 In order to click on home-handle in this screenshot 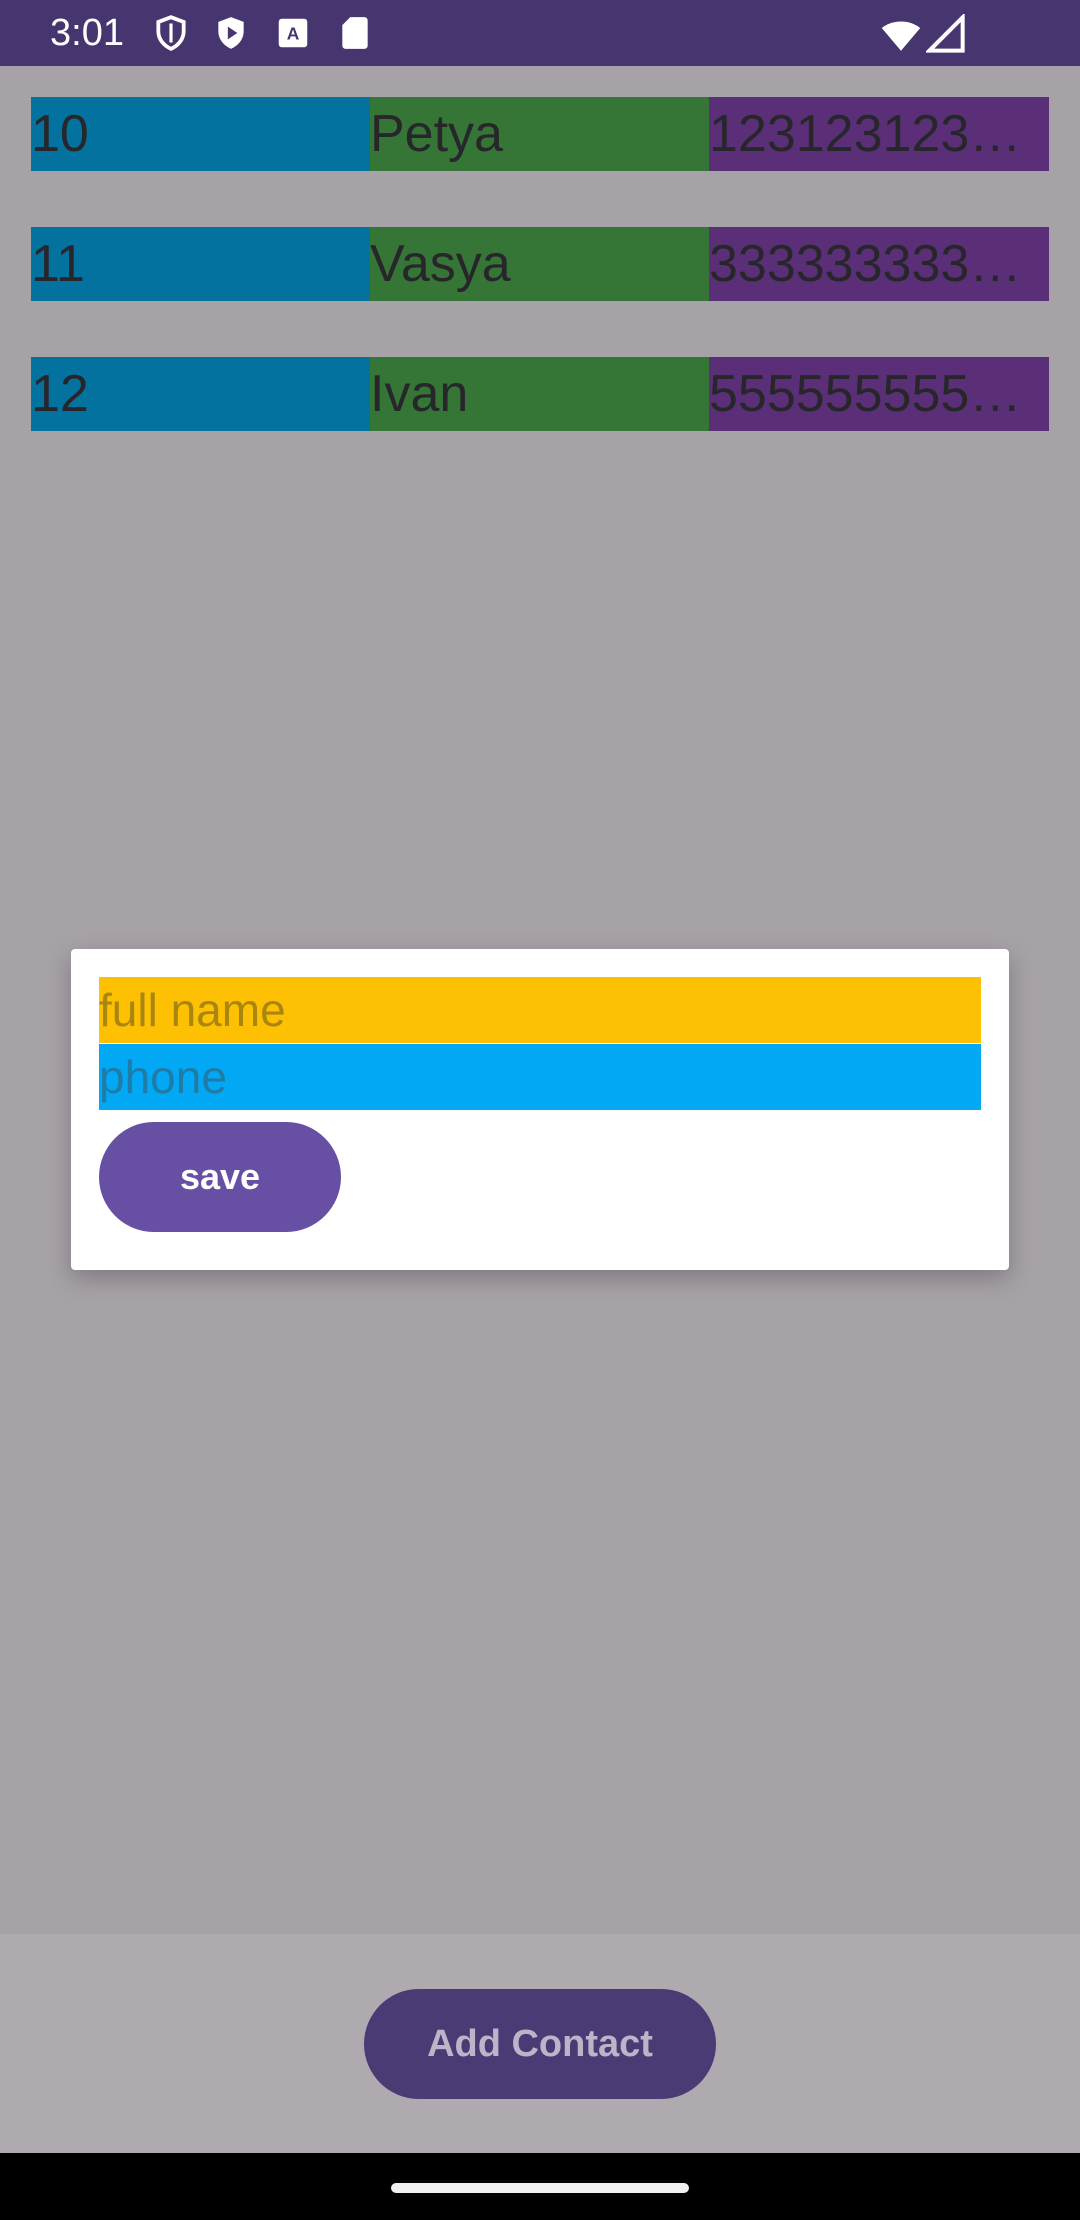, I will do `click(540, 2188)`.